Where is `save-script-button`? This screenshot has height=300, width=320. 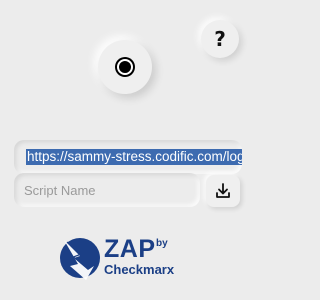
save-script-button is located at coordinates (223, 191).